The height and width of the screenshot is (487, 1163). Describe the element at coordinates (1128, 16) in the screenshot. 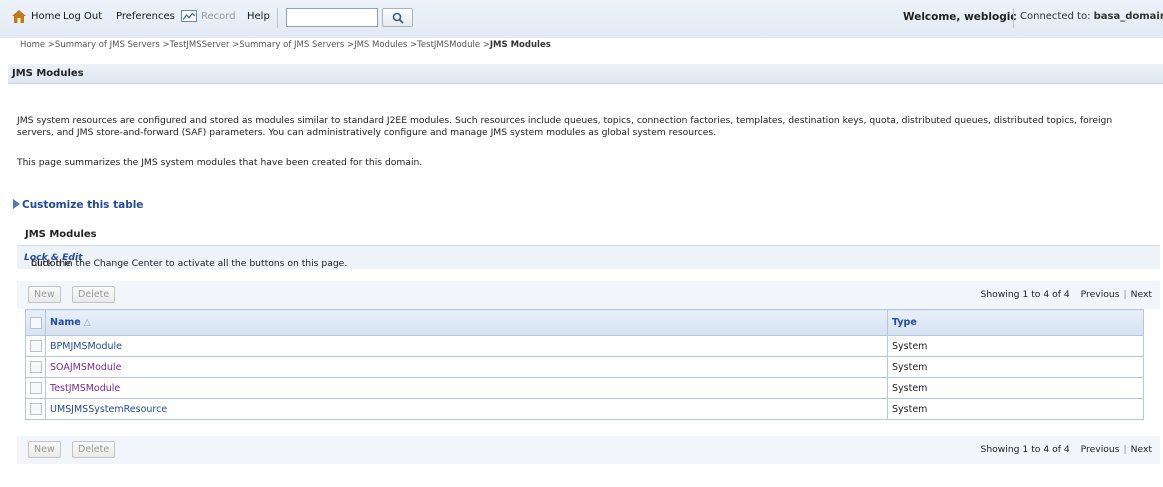

I see `domain-name: basa_domain` at that location.